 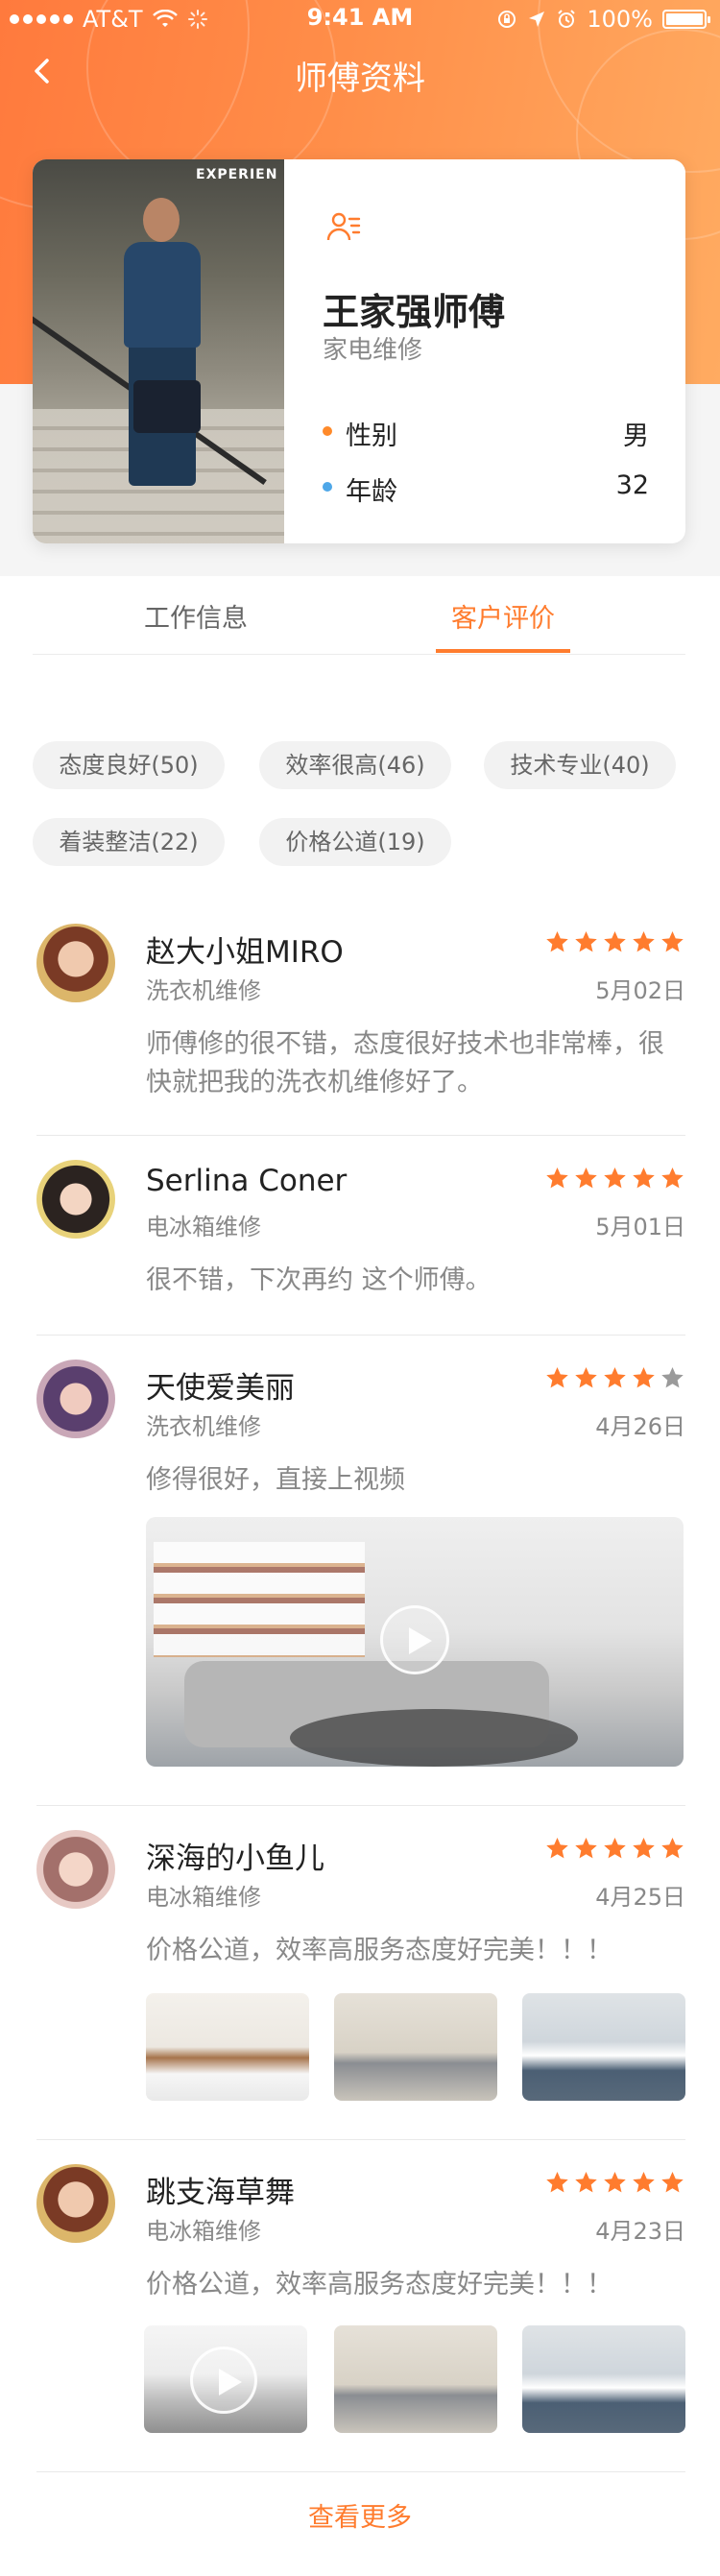 What do you see at coordinates (275, 1480) in the screenshot?
I see `review-text: 修得很好，直接上视频` at bounding box center [275, 1480].